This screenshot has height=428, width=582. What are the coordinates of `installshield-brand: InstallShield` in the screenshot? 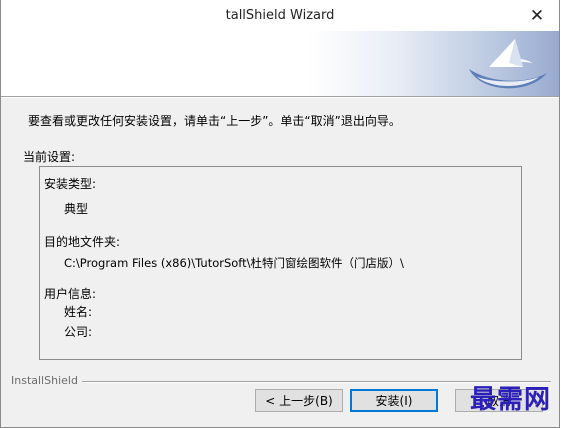 It's located at (46, 380).